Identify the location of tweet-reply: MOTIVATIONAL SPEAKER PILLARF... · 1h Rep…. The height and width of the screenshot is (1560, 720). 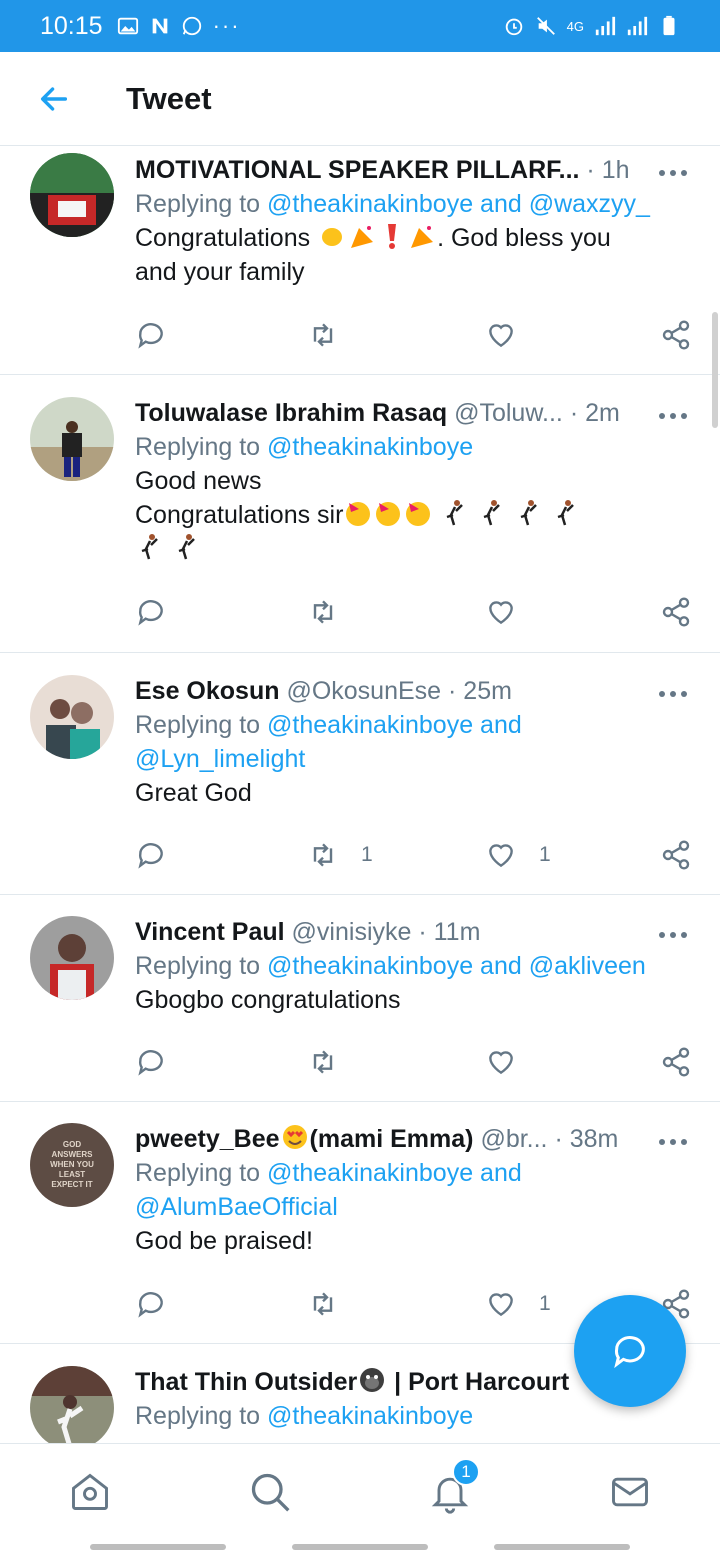
(360, 261).